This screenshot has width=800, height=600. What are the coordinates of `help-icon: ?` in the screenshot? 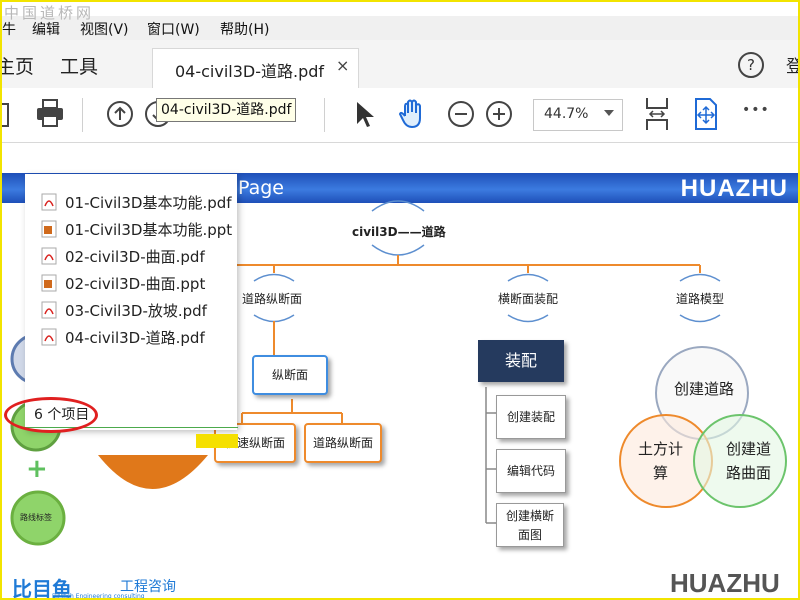 It's located at (751, 65).